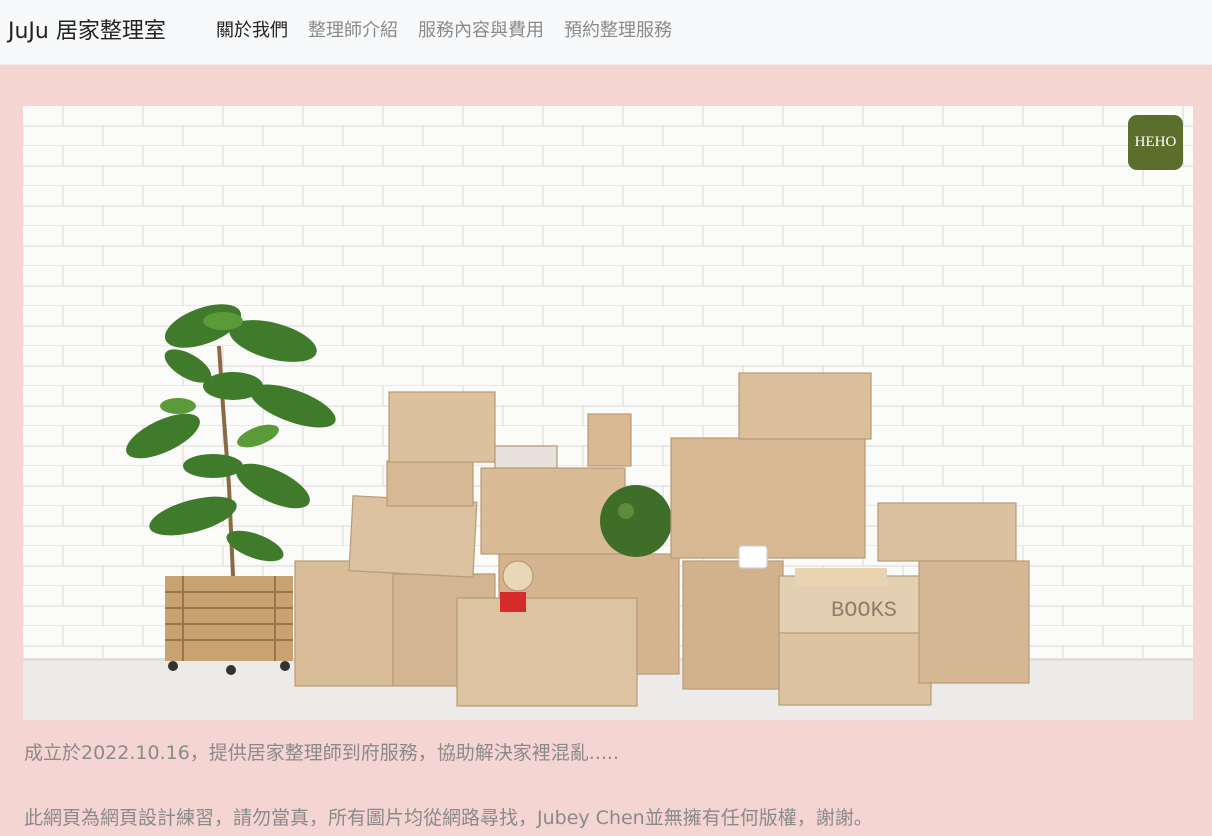 Image resolution: width=1212 pixels, height=836 pixels. I want to click on nav-link-about: 關於我們, so click(252, 29).